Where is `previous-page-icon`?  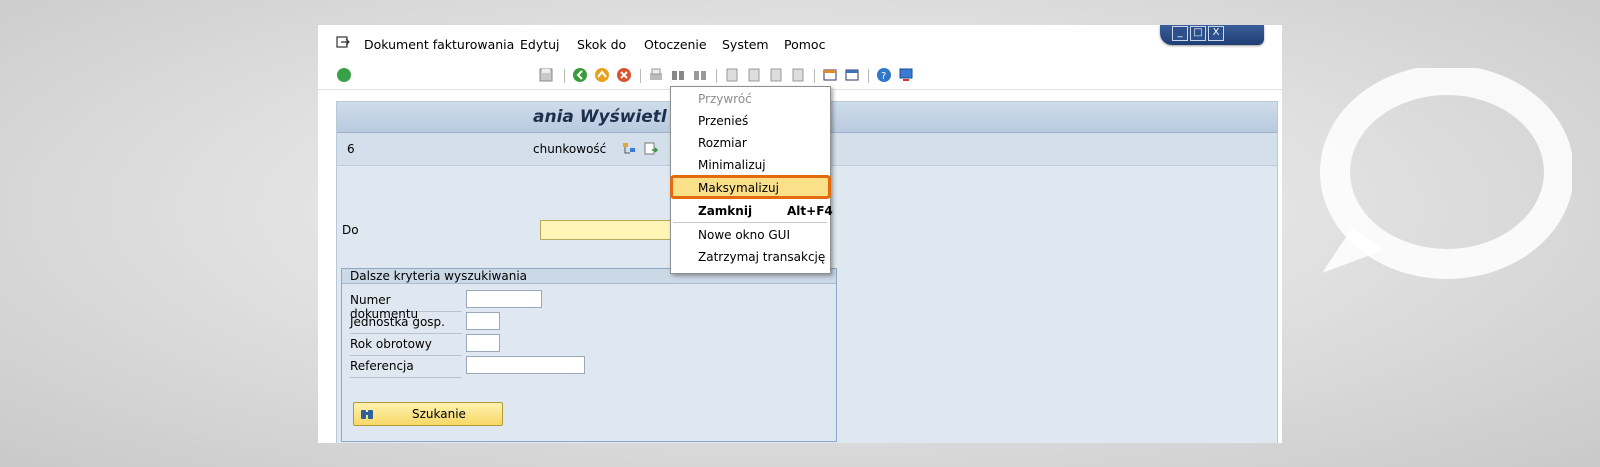
previous-page-icon is located at coordinates (754, 75).